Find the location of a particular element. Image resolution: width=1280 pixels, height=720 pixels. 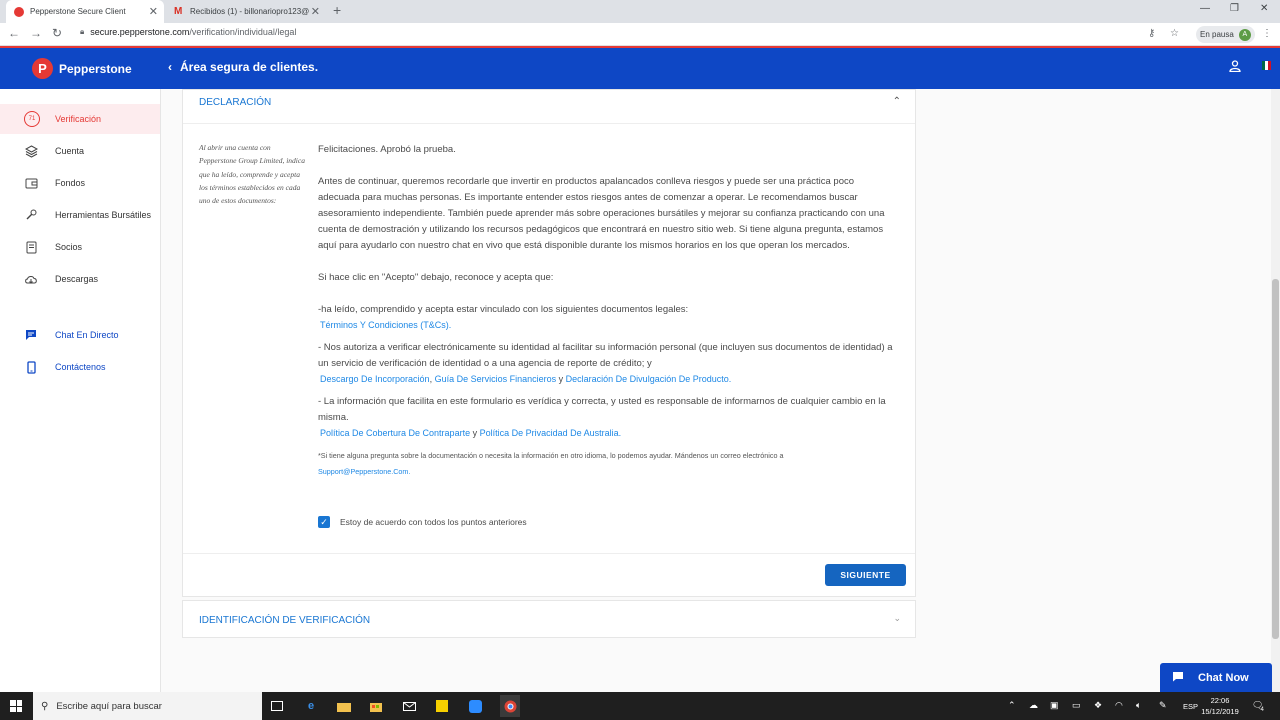

url-host: secure.pepperstone.com is located at coordinates (140, 32).